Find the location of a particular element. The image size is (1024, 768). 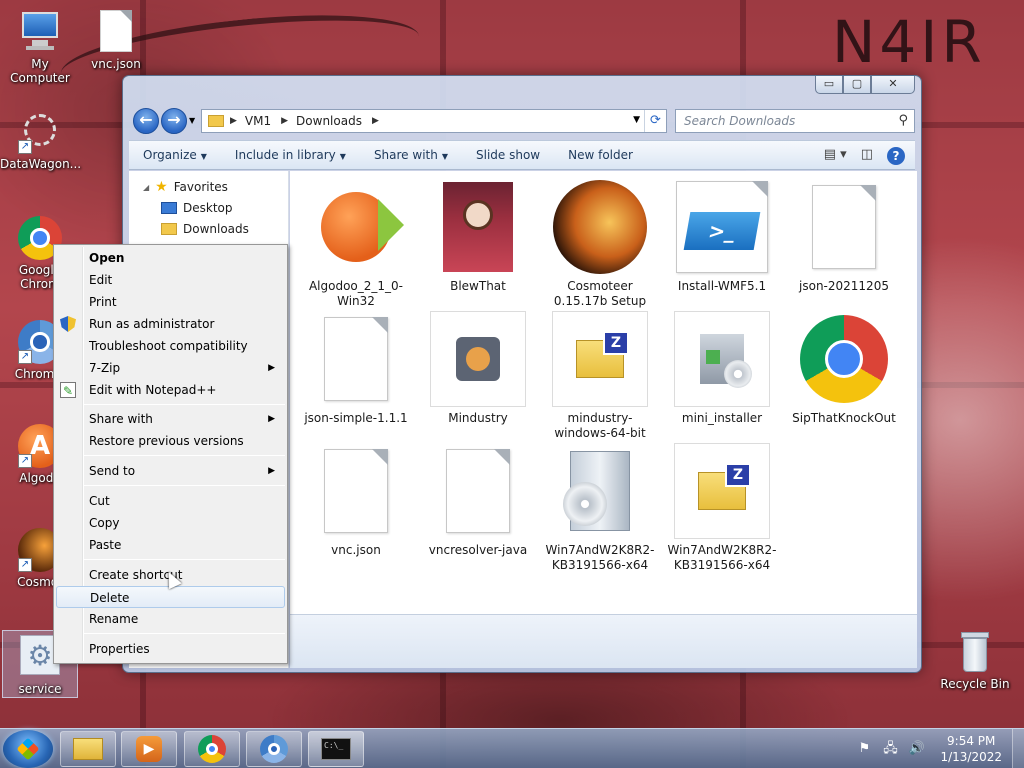

include-in-library-button: Include in library ▼ is located at coordinates (290, 155).